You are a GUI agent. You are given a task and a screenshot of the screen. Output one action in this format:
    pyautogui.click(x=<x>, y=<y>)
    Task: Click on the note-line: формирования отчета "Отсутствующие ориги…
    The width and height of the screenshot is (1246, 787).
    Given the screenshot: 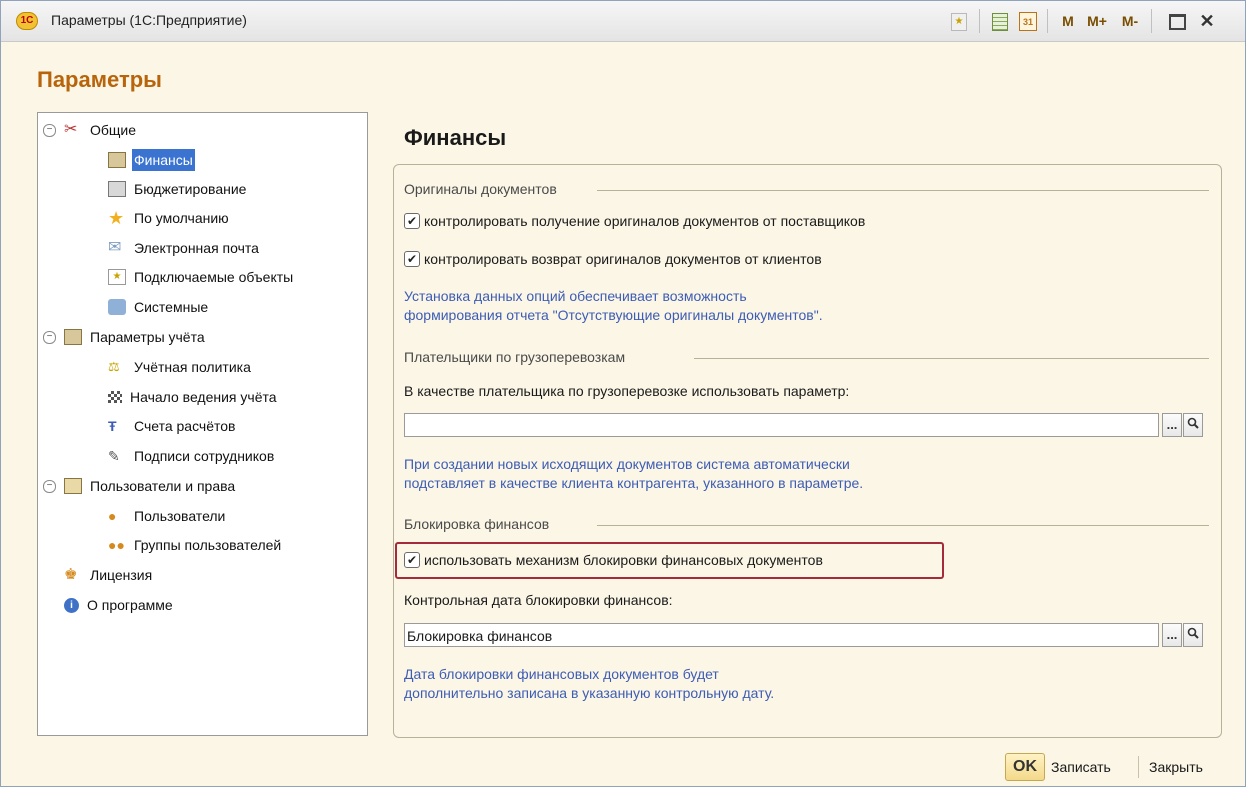 What is the action you would take?
    pyautogui.click(x=613, y=315)
    